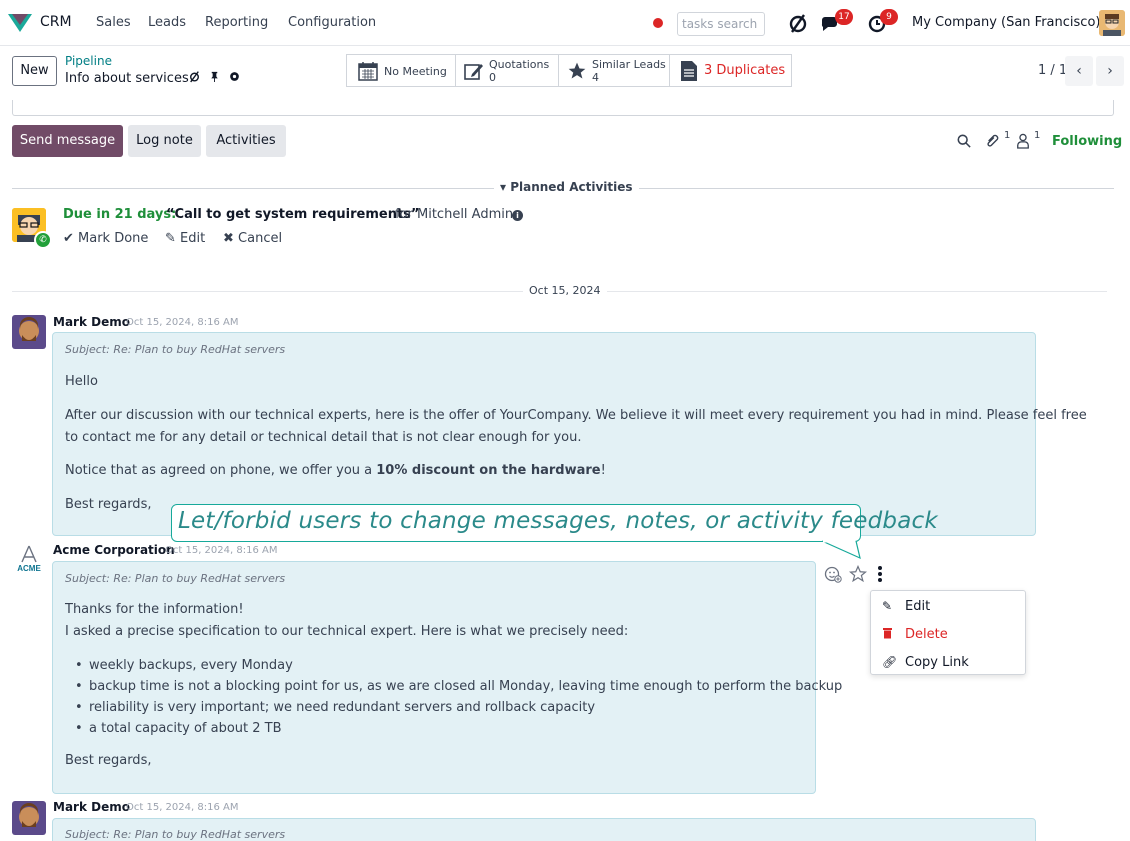  I want to click on planned-activities-toggle: ▾ Planned Activities, so click(566, 187).